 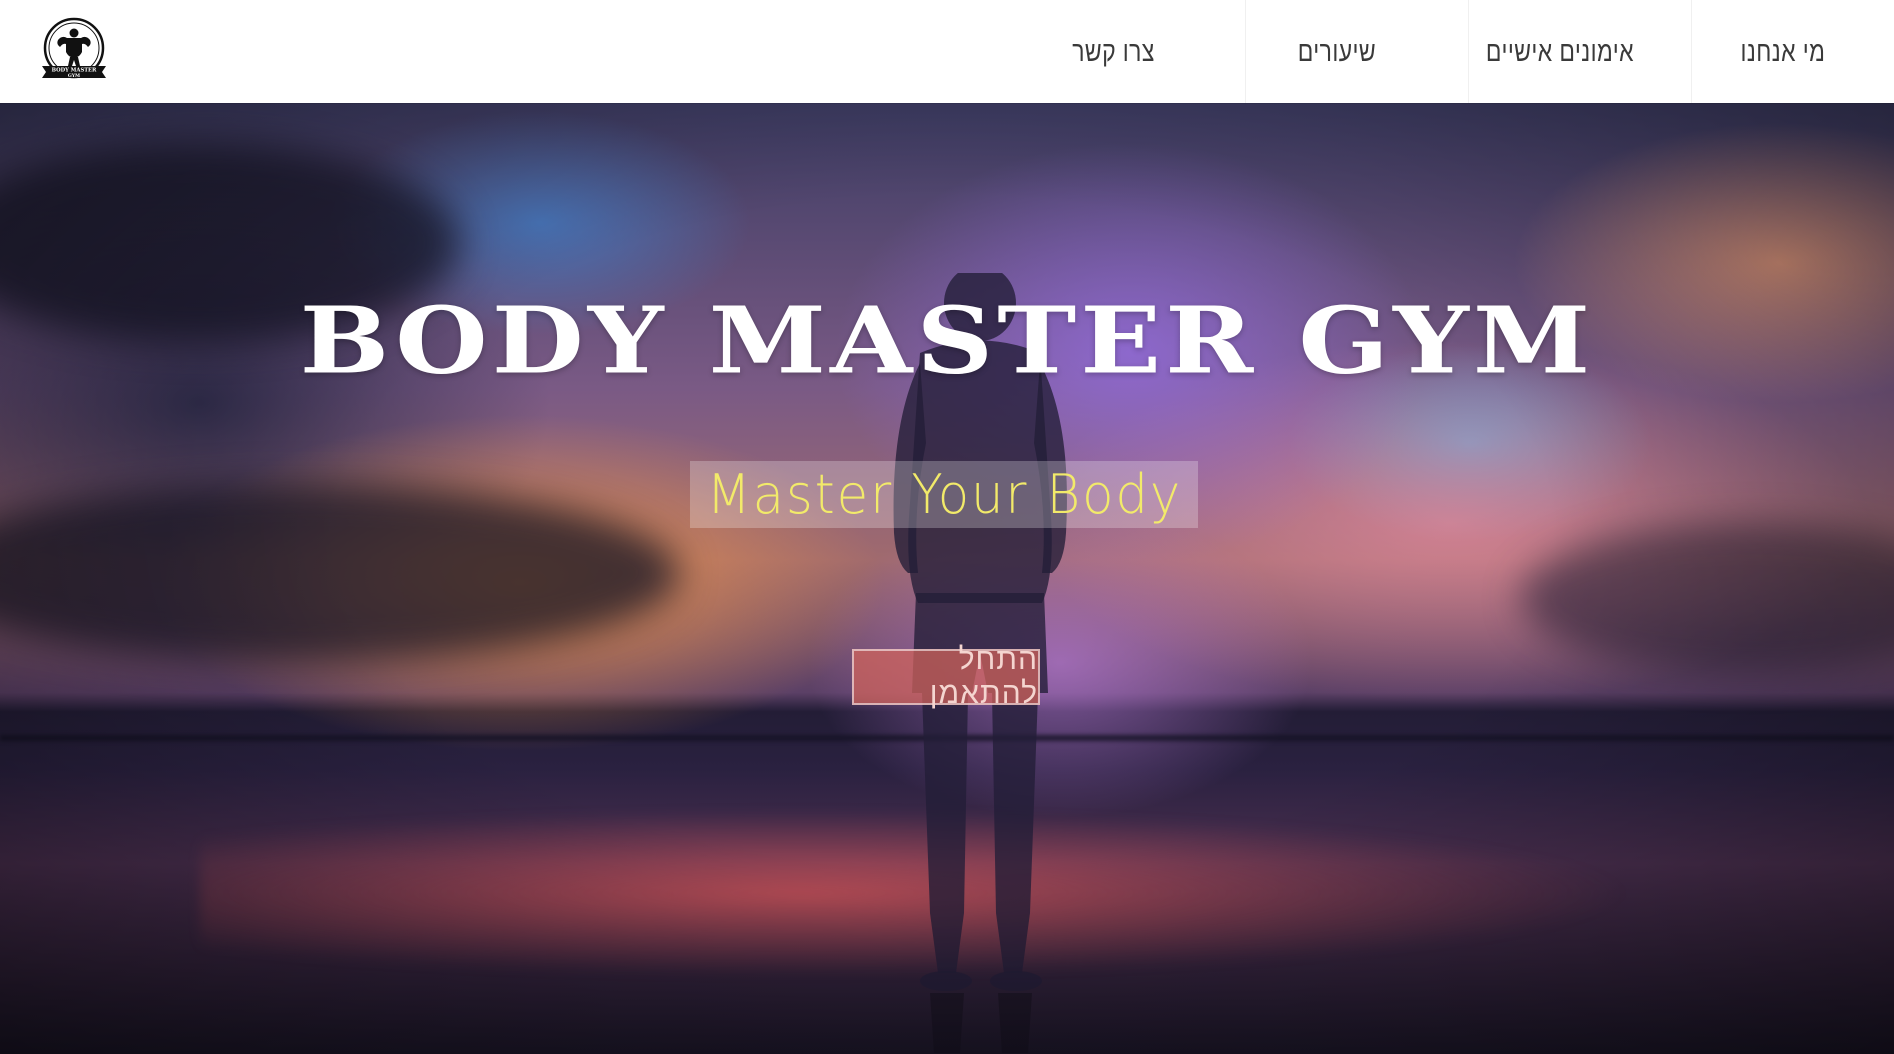 I want to click on nav-item-classes: שיעורים, so click(x=1336, y=51).